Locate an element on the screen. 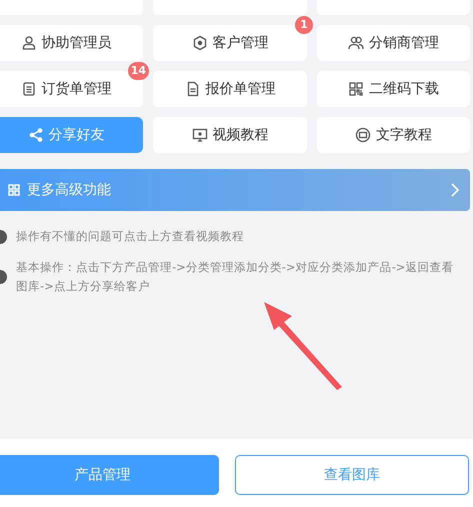  menu-tile: 文字教程 is located at coordinates (393, 135).